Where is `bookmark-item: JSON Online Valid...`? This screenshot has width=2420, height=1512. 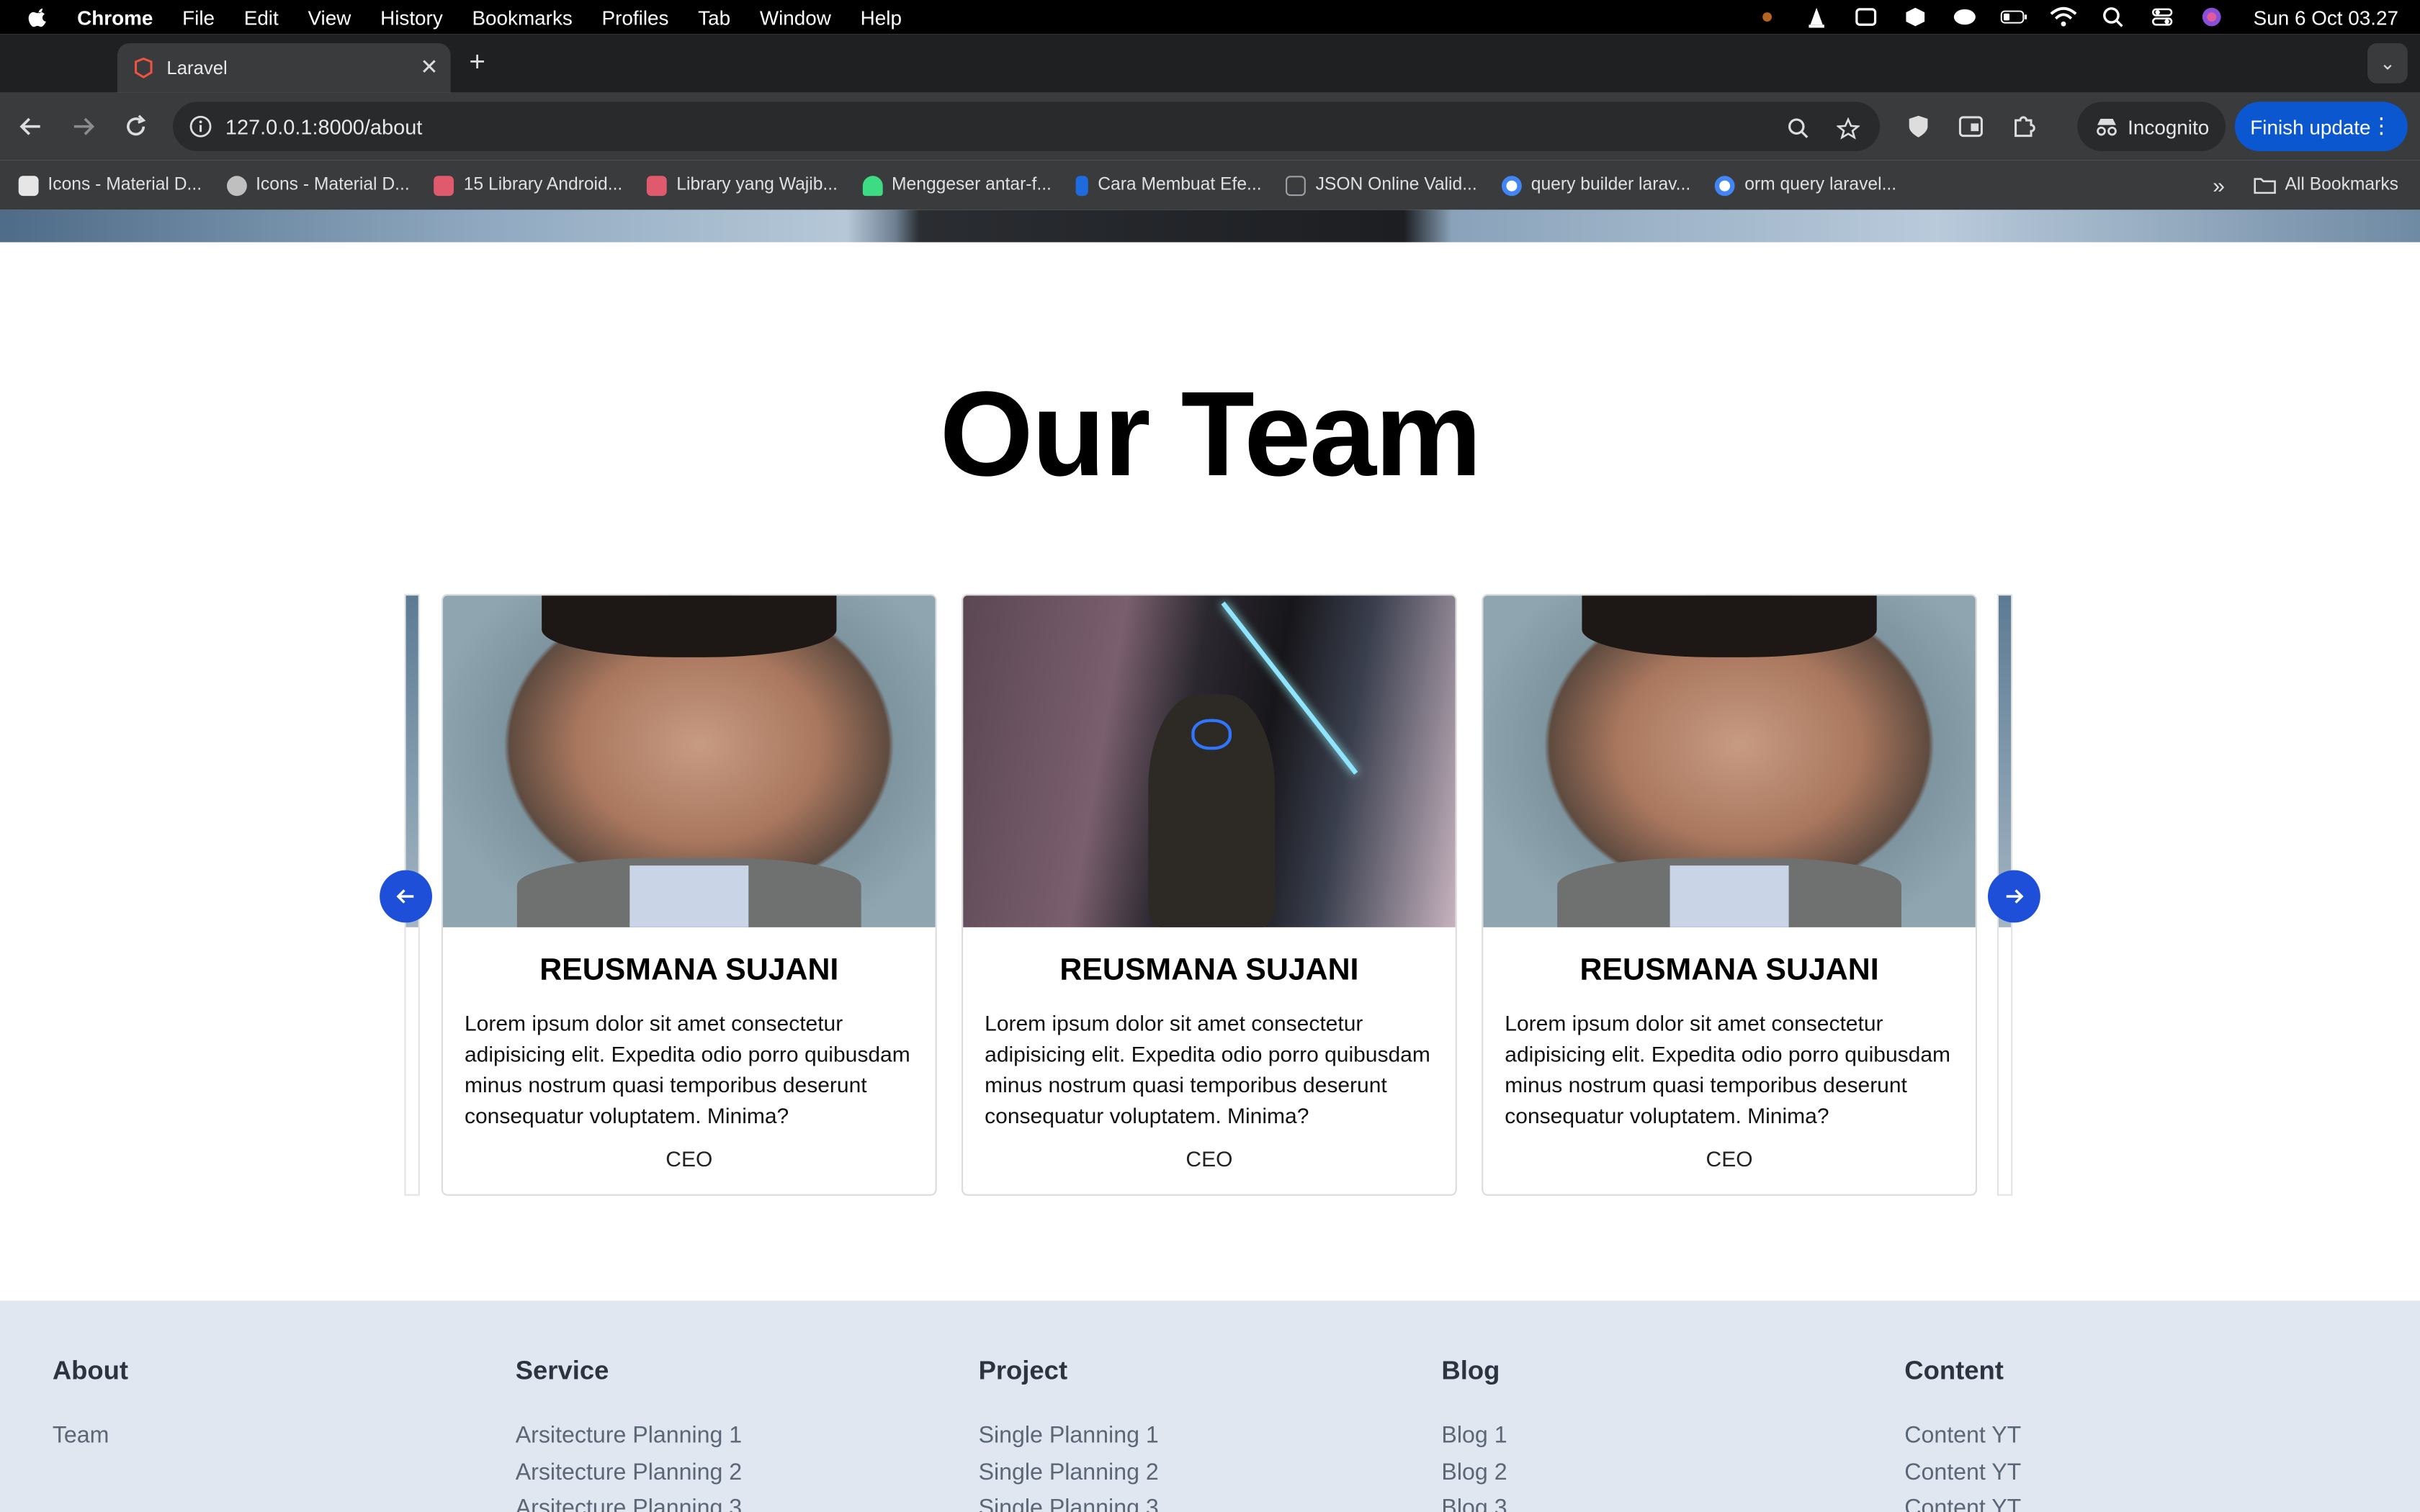 bookmark-item: JSON Online Valid... is located at coordinates (1381, 185).